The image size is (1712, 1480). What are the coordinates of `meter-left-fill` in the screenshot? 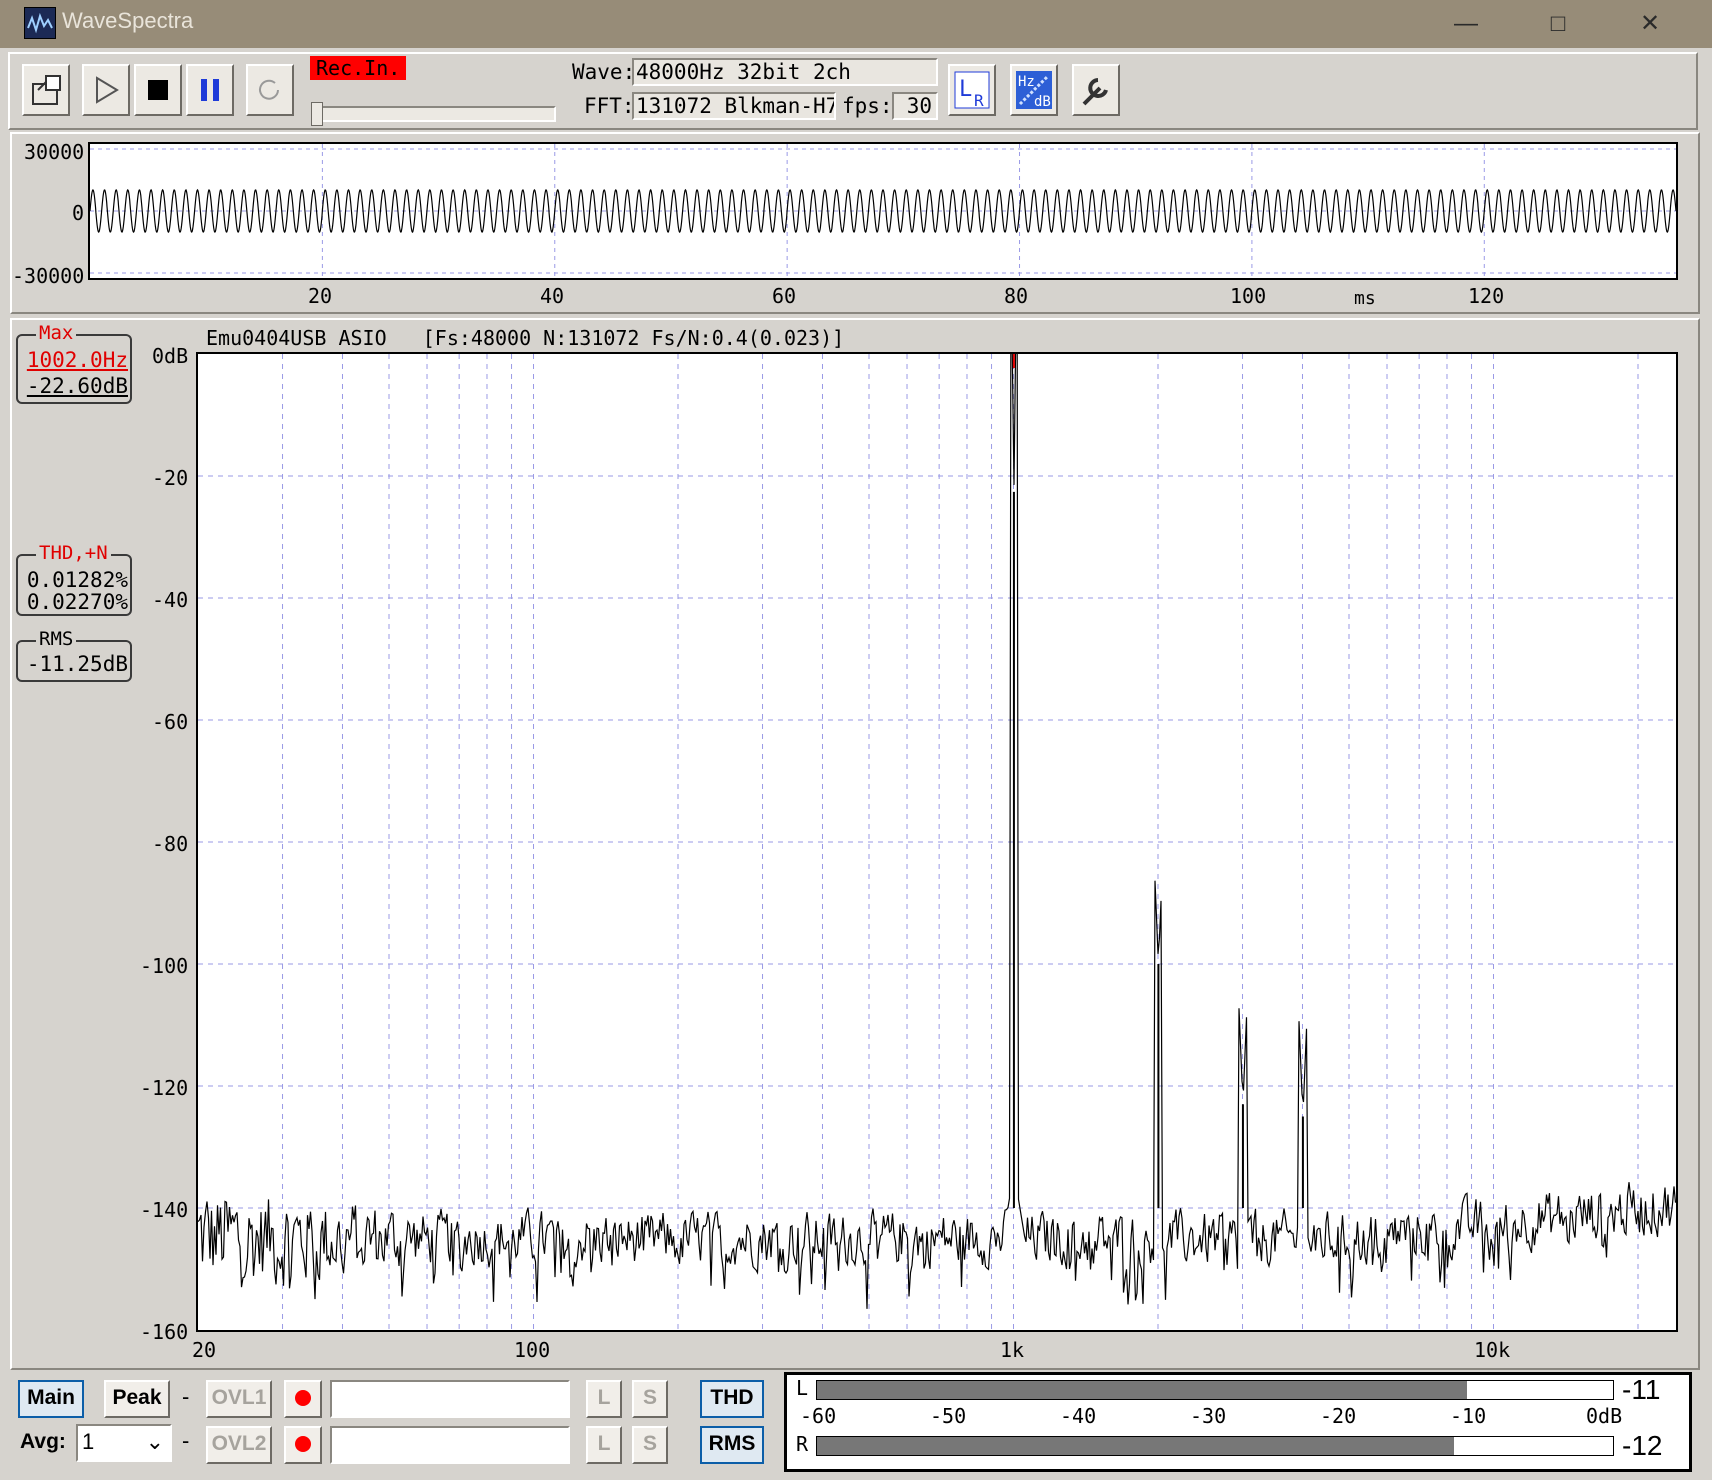 It's located at (1142, 1390).